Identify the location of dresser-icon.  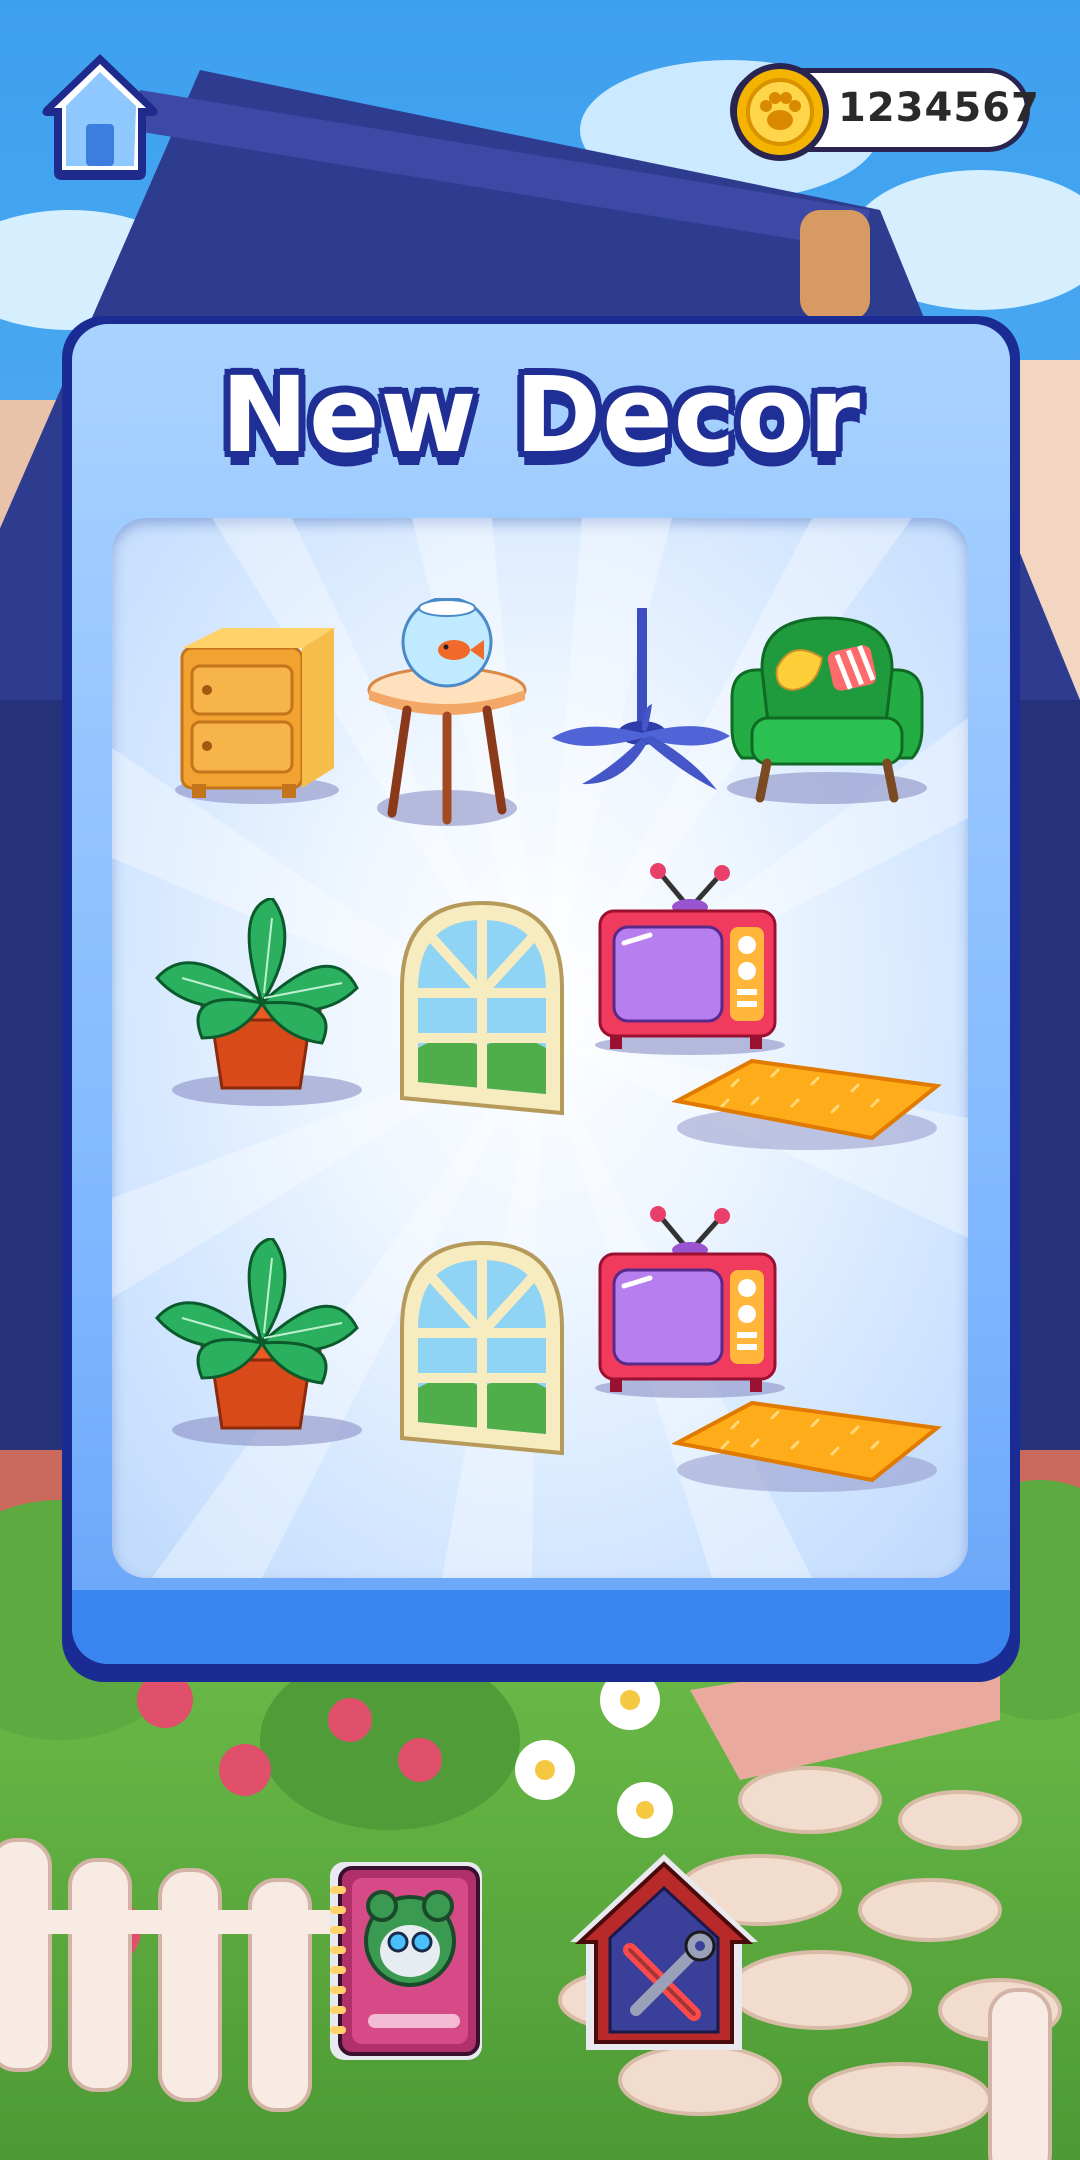
(257, 716).